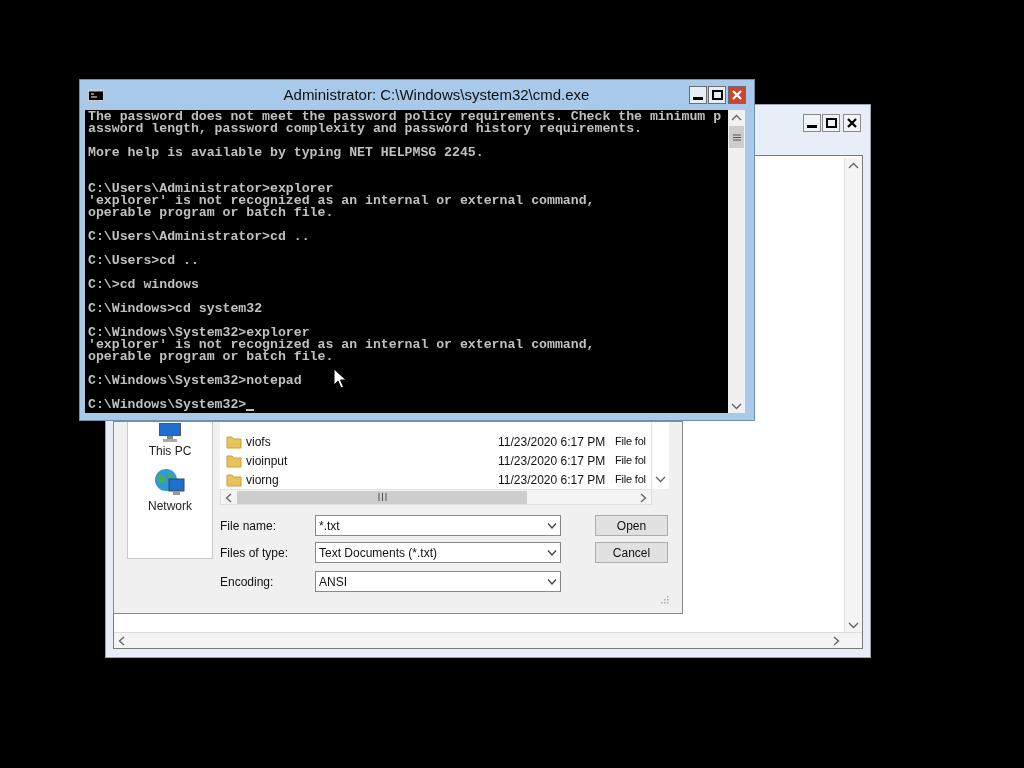  Describe the element at coordinates (211, 189) in the screenshot. I see `console-line: C:\Users\Administrator>explorer` at that location.